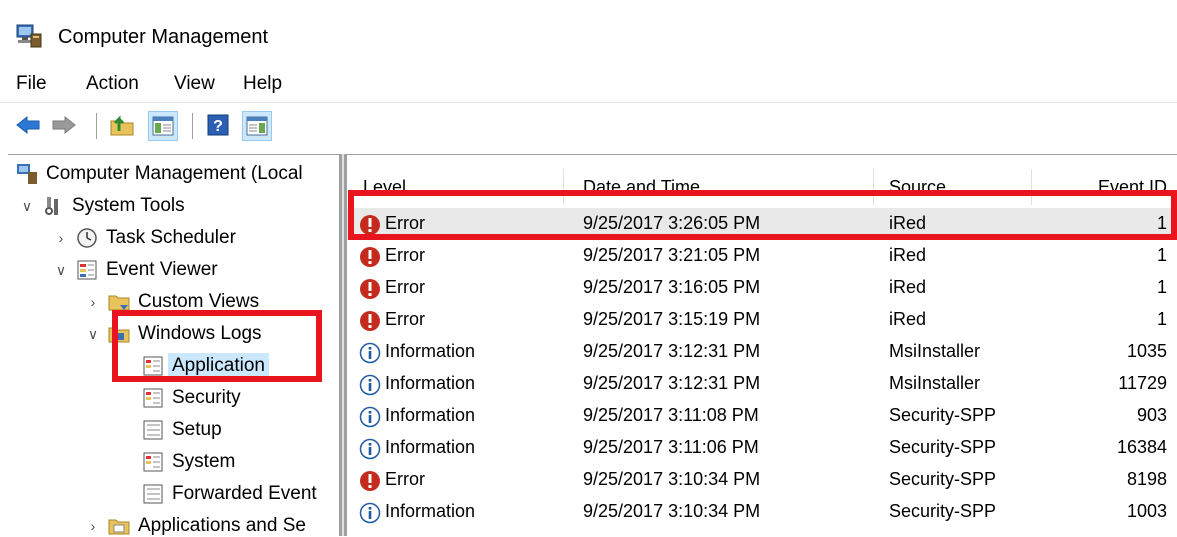 This screenshot has height=537, width=1177. I want to click on cell-event-id: 16384, so click(1141, 447).